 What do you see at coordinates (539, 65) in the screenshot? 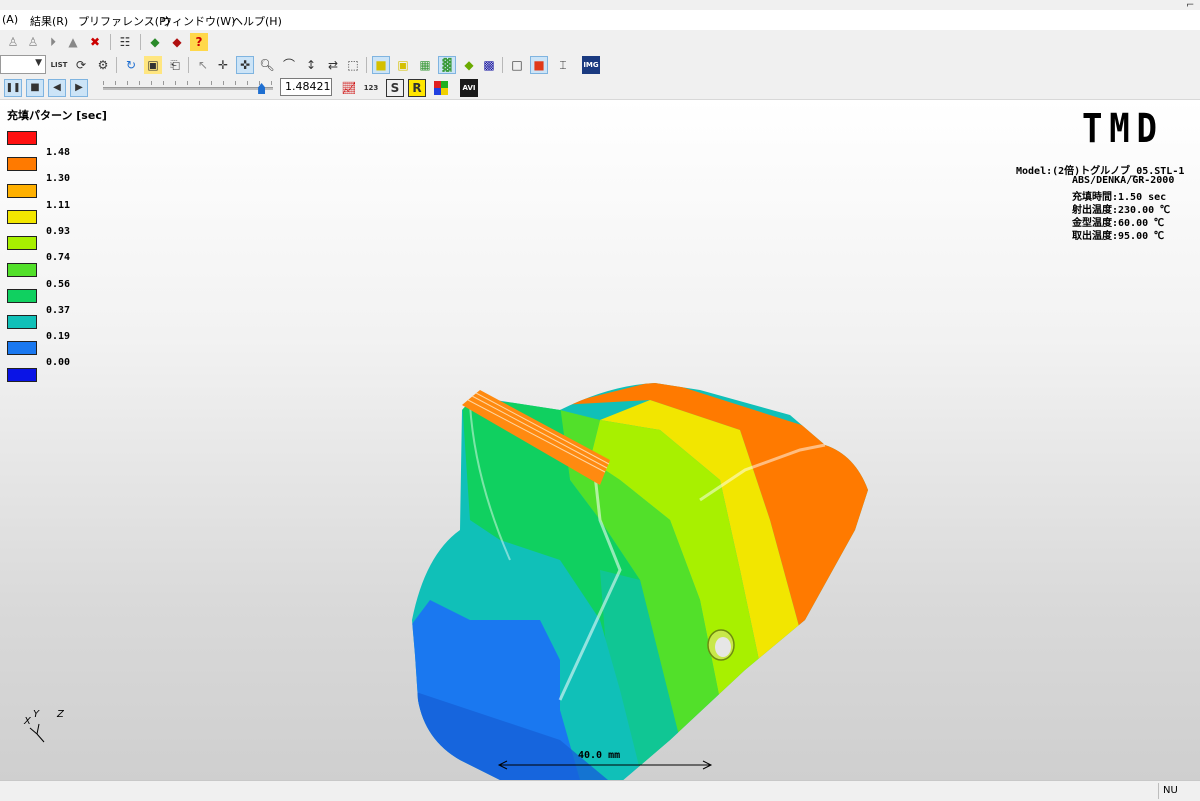
I see `color-cube-icon: ■` at bounding box center [539, 65].